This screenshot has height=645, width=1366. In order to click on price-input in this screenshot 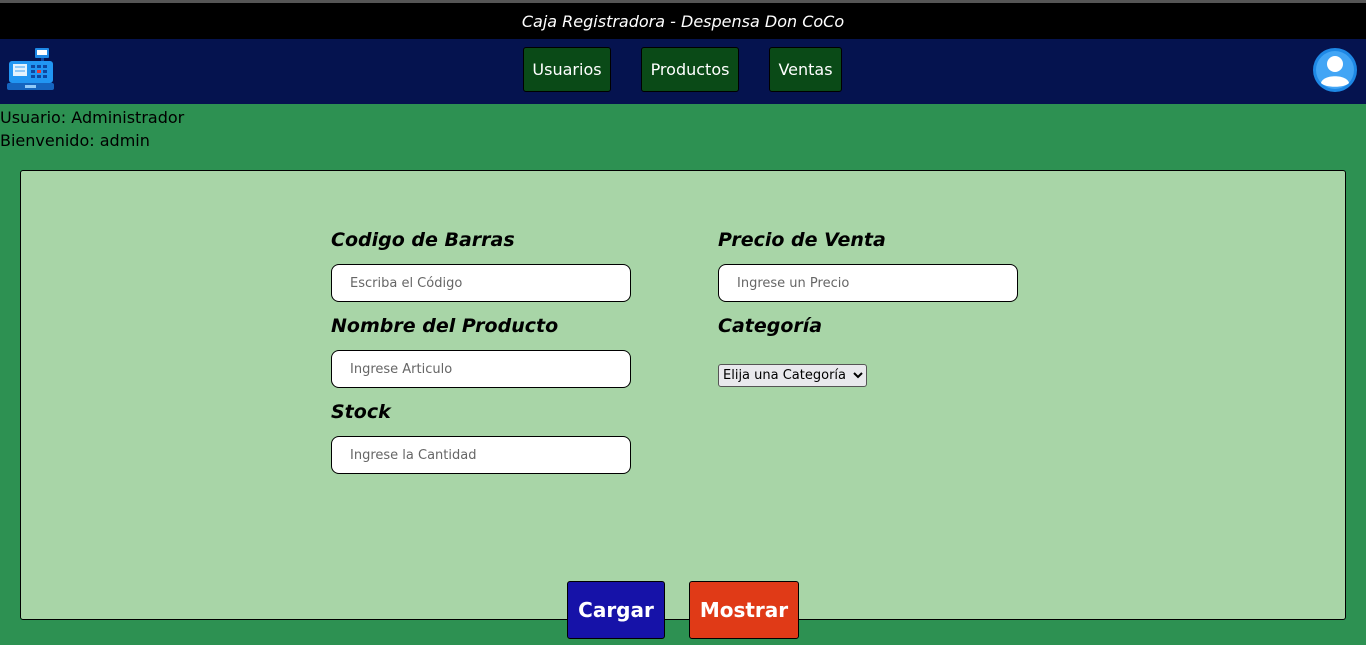, I will do `click(868, 283)`.